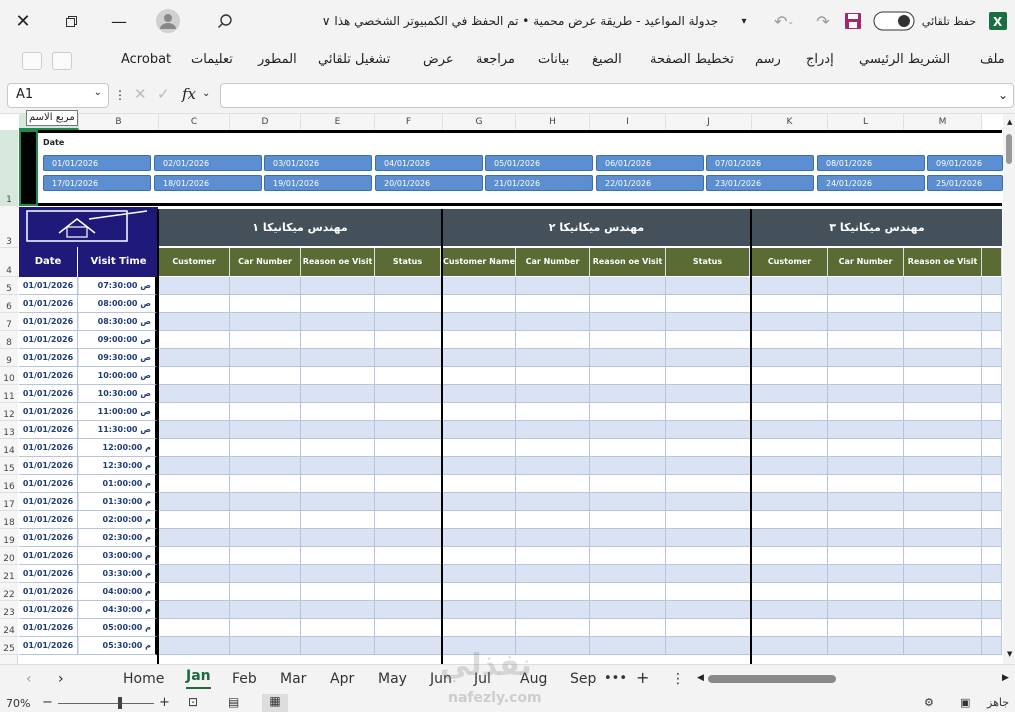 This screenshot has height=712, width=1015. What do you see at coordinates (628, 262) in the screenshot?
I see `reason-header: Reason oe Visit` at bounding box center [628, 262].